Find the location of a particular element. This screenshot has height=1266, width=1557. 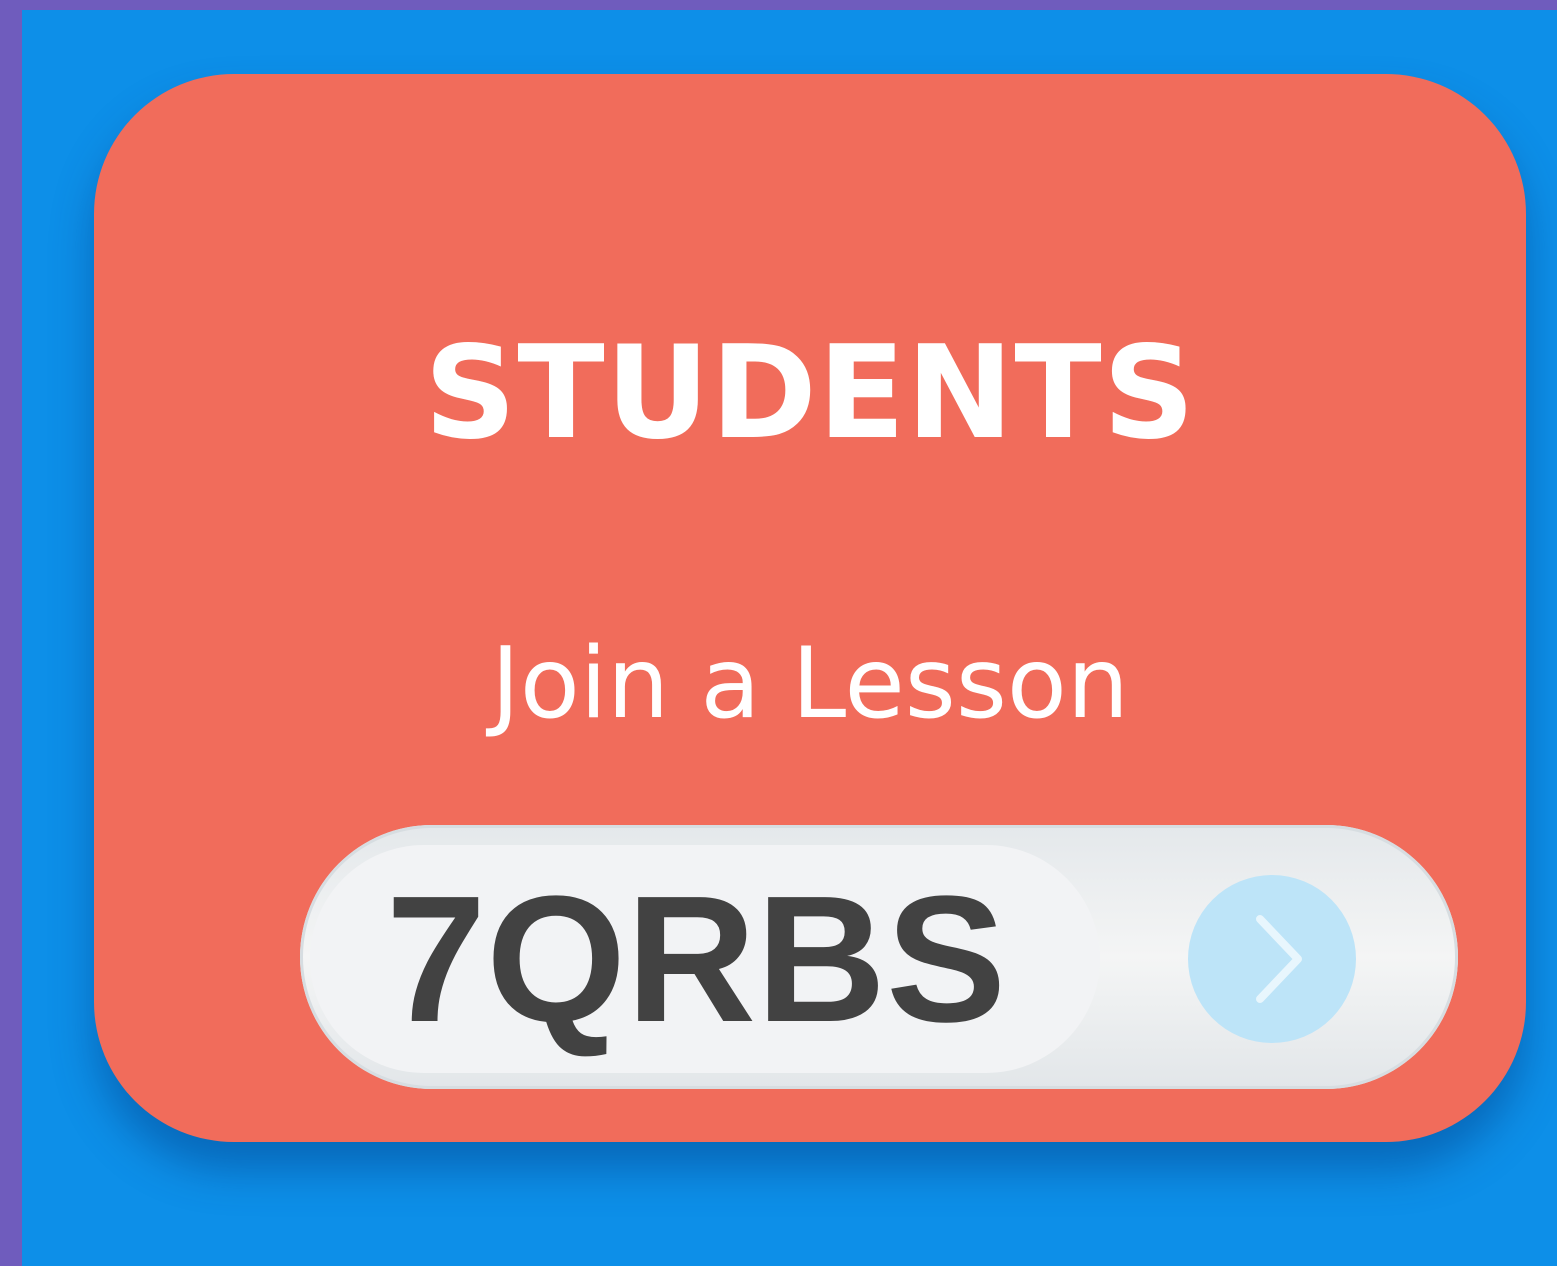

chevron-right-icon is located at coordinates (1279, 959).